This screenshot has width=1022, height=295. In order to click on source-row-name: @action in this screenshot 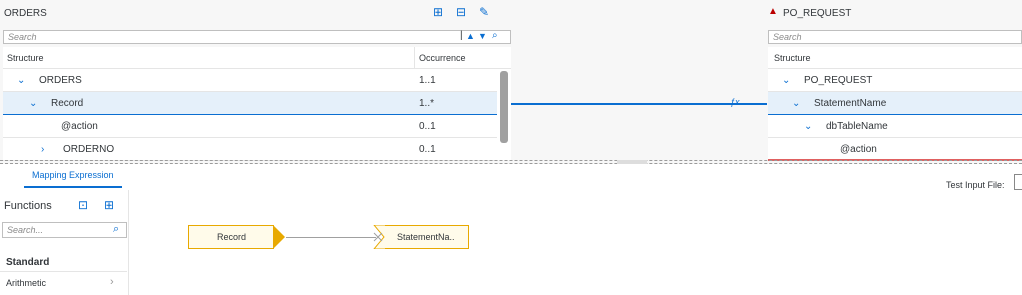, I will do `click(79, 126)`.